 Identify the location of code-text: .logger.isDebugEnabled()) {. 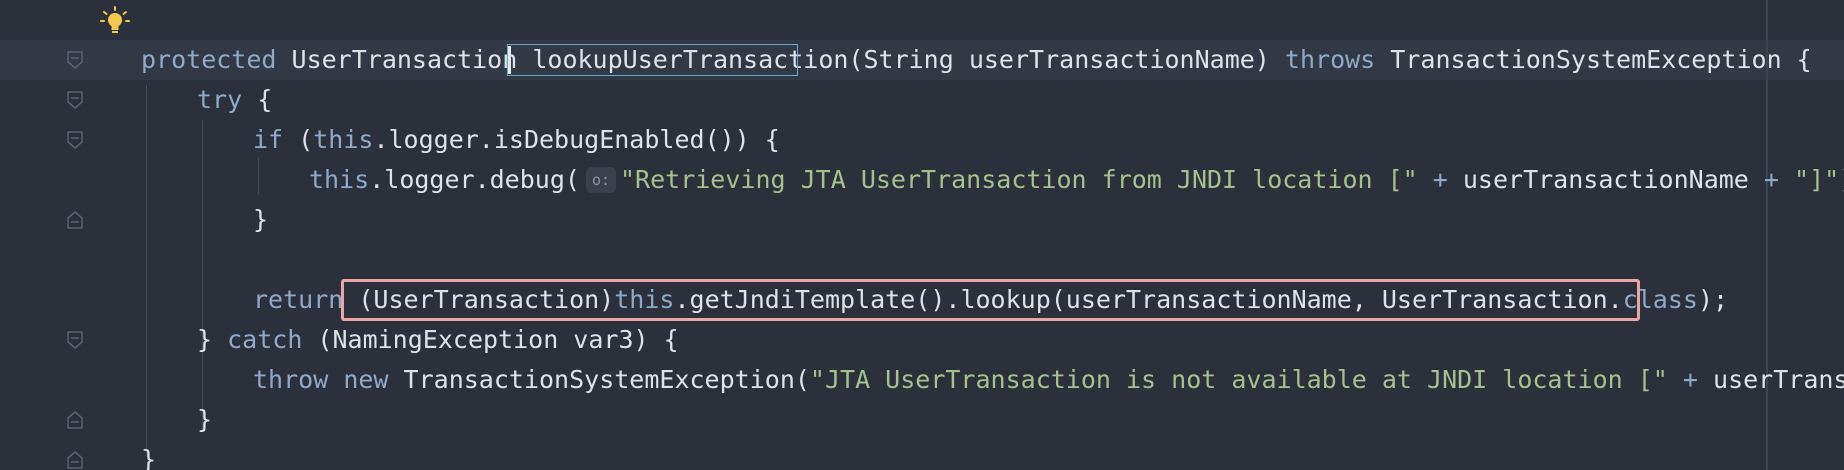
(576, 139).